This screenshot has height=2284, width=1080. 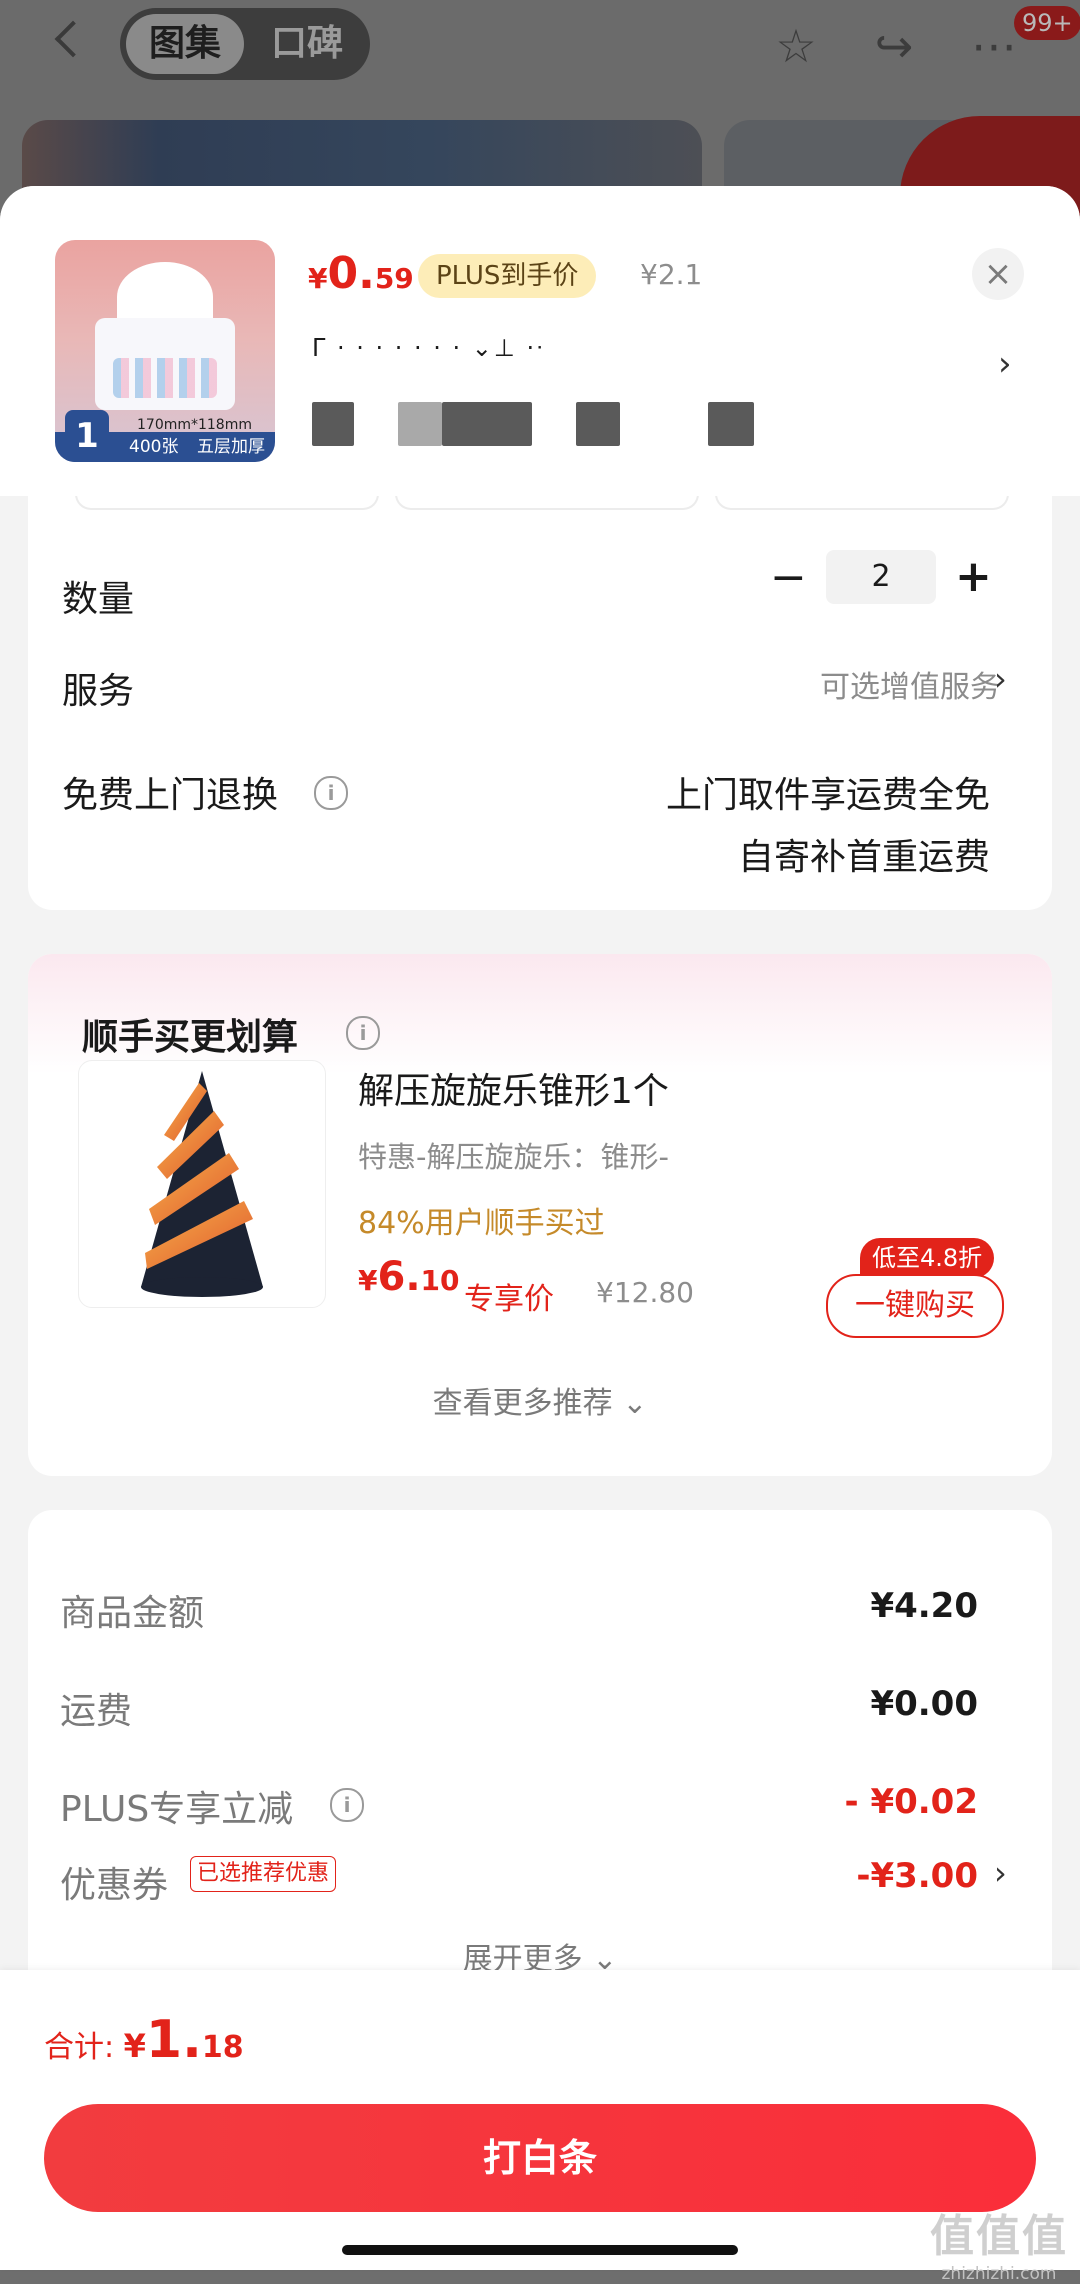 What do you see at coordinates (481, 1223) in the screenshot?
I see `upsell-buyers-rate: 84%用户顺手买过` at bounding box center [481, 1223].